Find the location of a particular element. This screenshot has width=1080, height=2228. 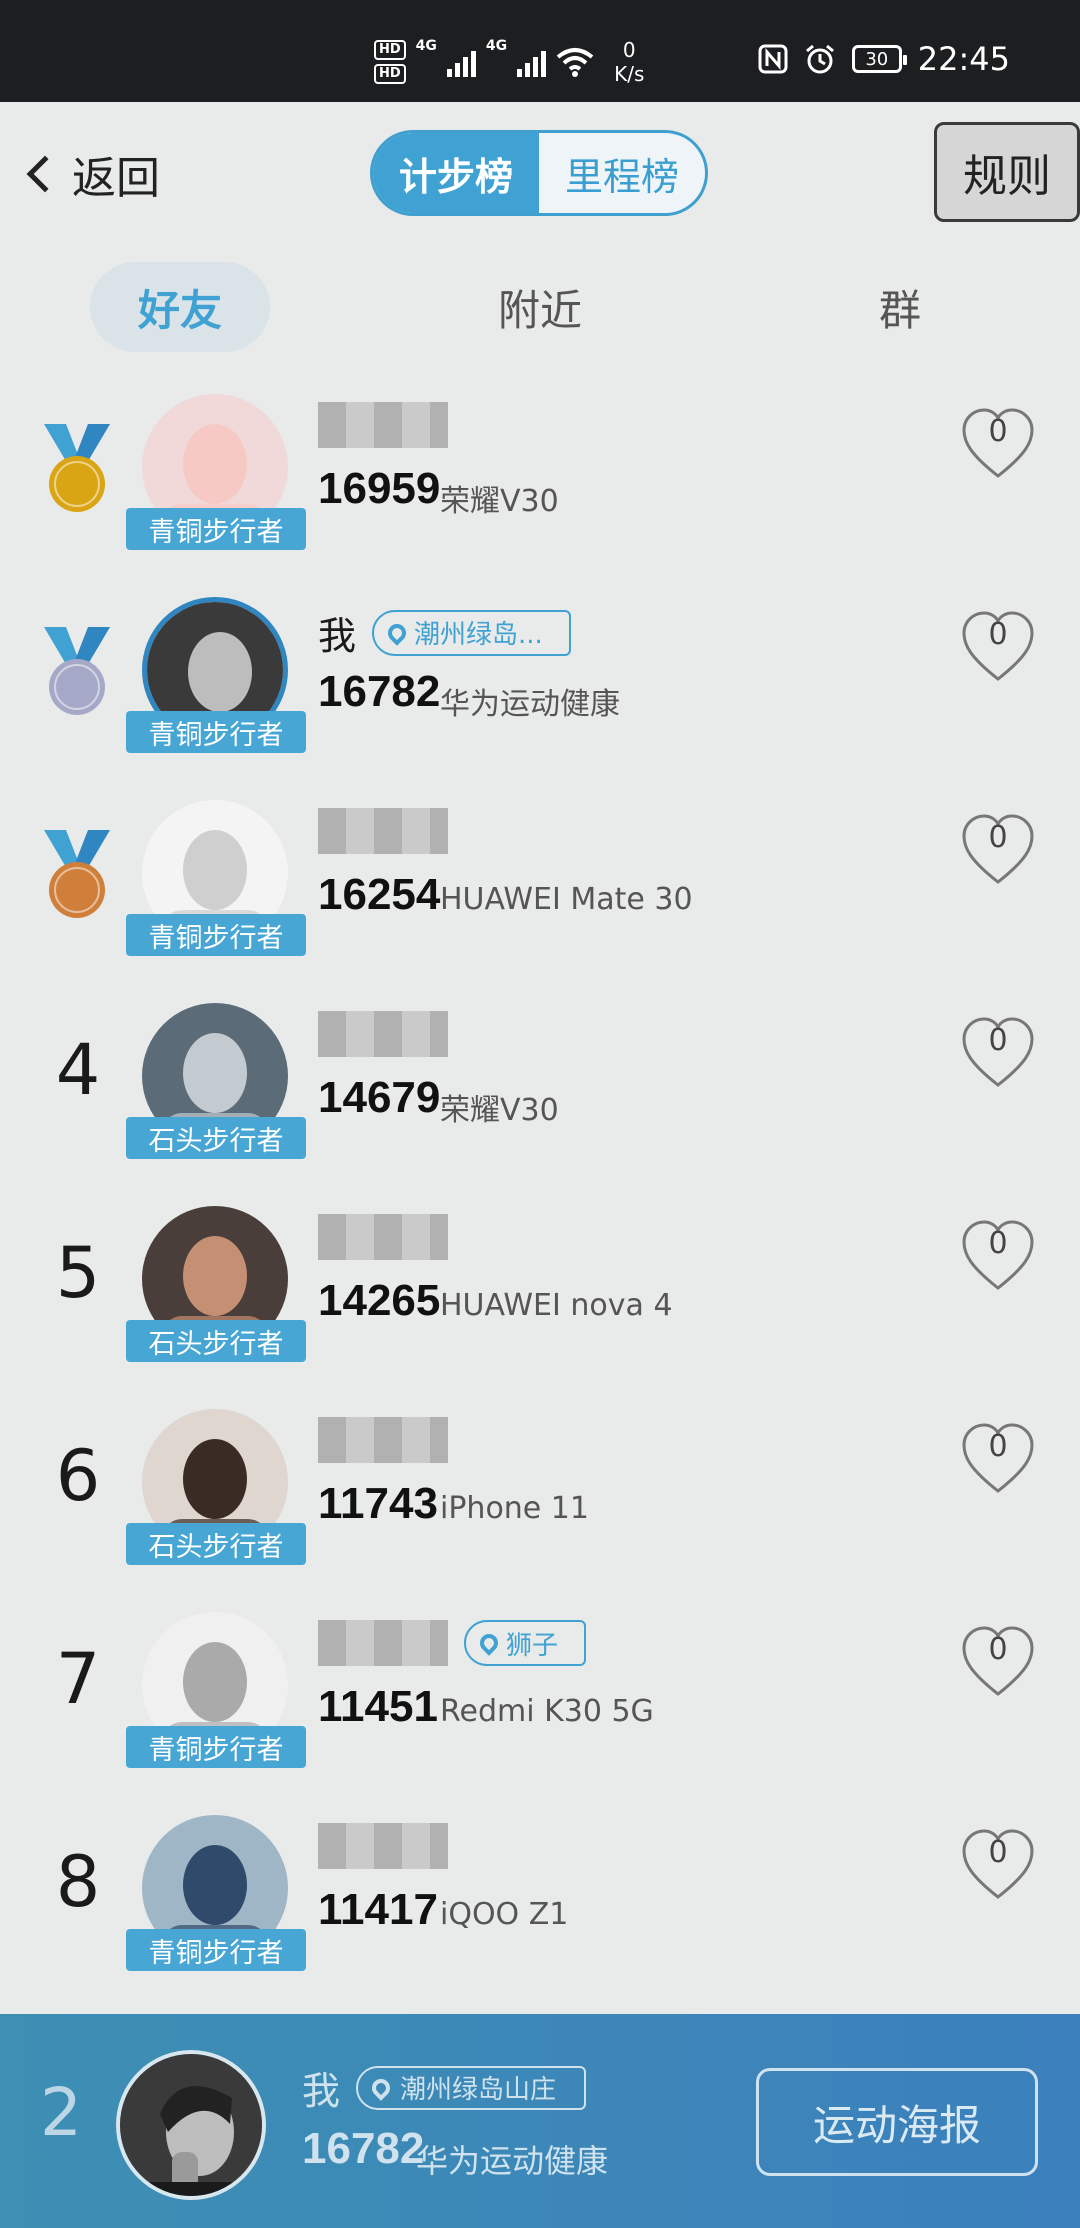

my-rank-bar: 2 我 潮州绿岛山庄 16782 华为运动健康 运动海报 is located at coordinates (540, 2121).